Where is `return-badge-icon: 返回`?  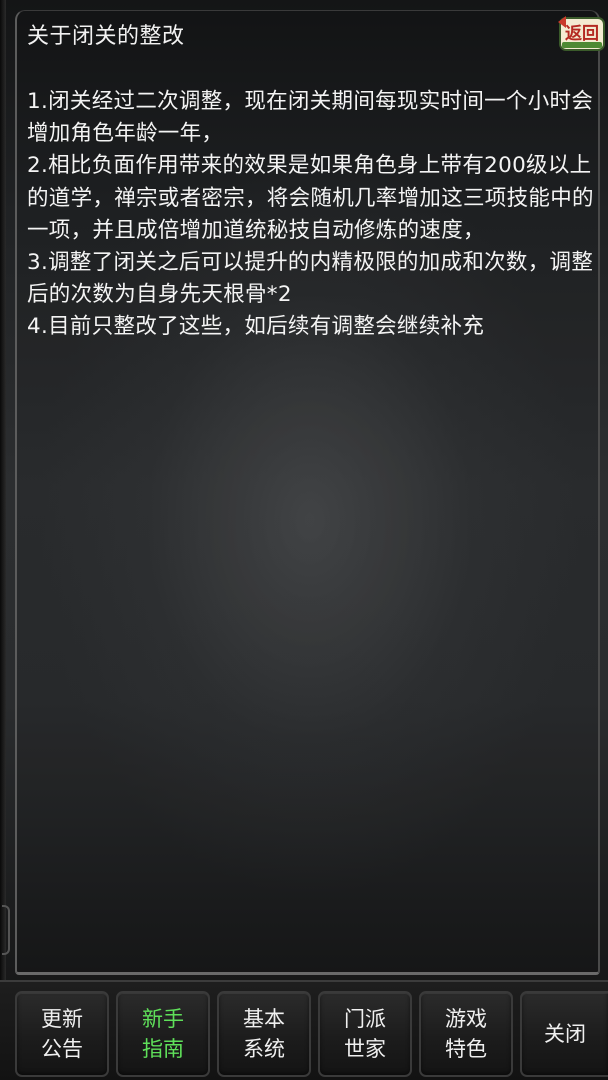
return-badge-icon: 返回 is located at coordinates (581, 33).